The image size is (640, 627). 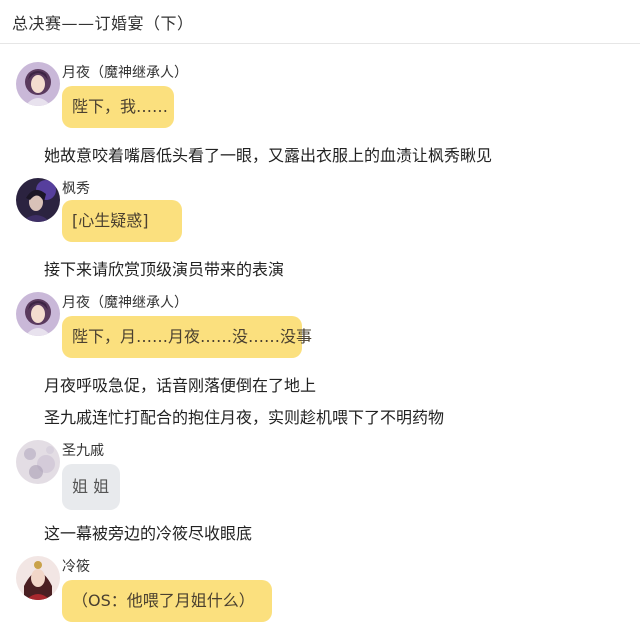 I want to click on shengjiuqi-avatar-icon, so click(x=38, y=462).